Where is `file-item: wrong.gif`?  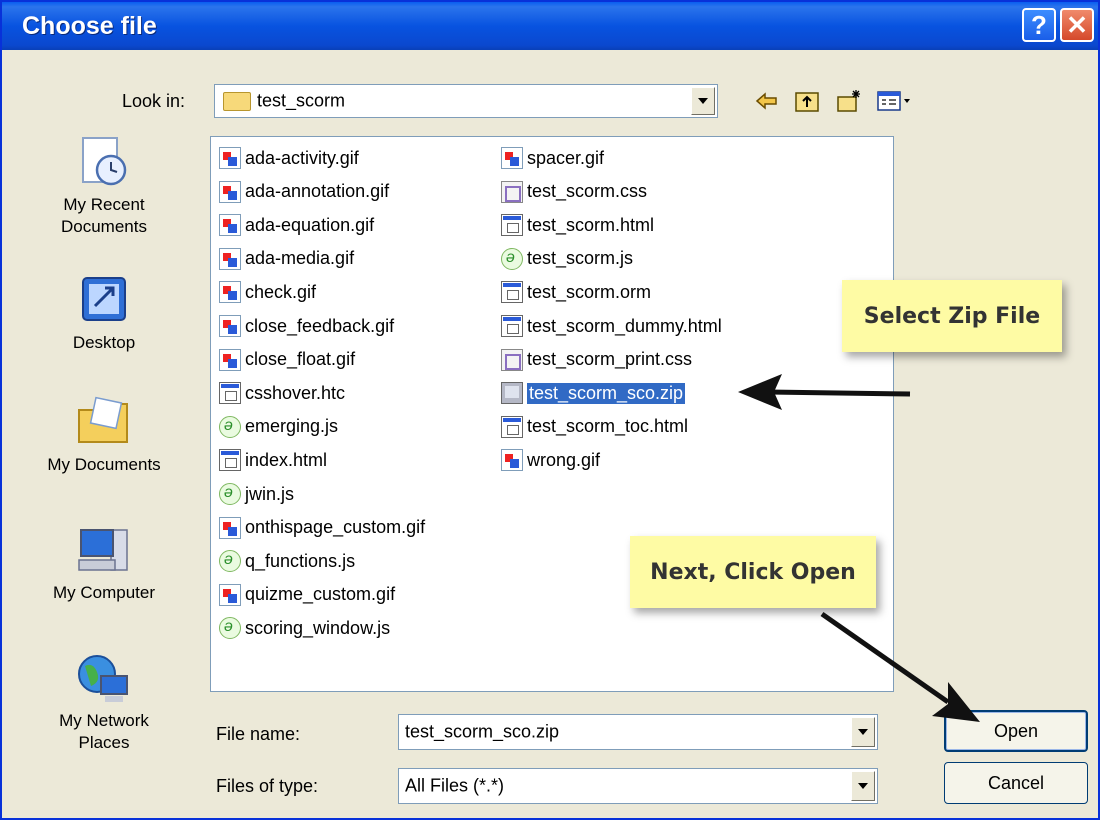 file-item: wrong.gif is located at coordinates (550, 460).